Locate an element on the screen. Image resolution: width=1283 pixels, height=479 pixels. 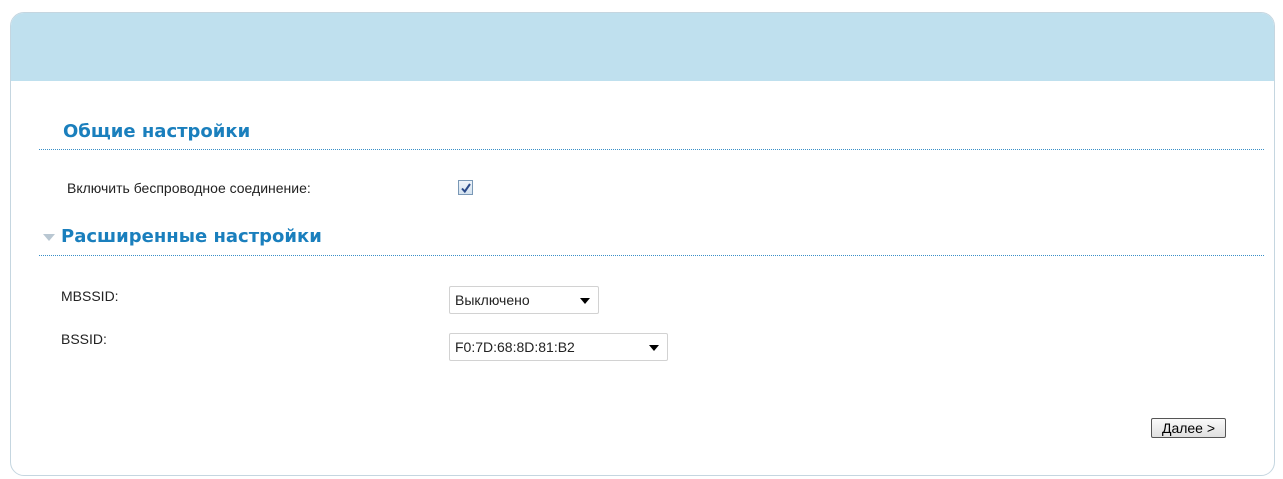
mbssid-select: Выключено is located at coordinates (524, 300).